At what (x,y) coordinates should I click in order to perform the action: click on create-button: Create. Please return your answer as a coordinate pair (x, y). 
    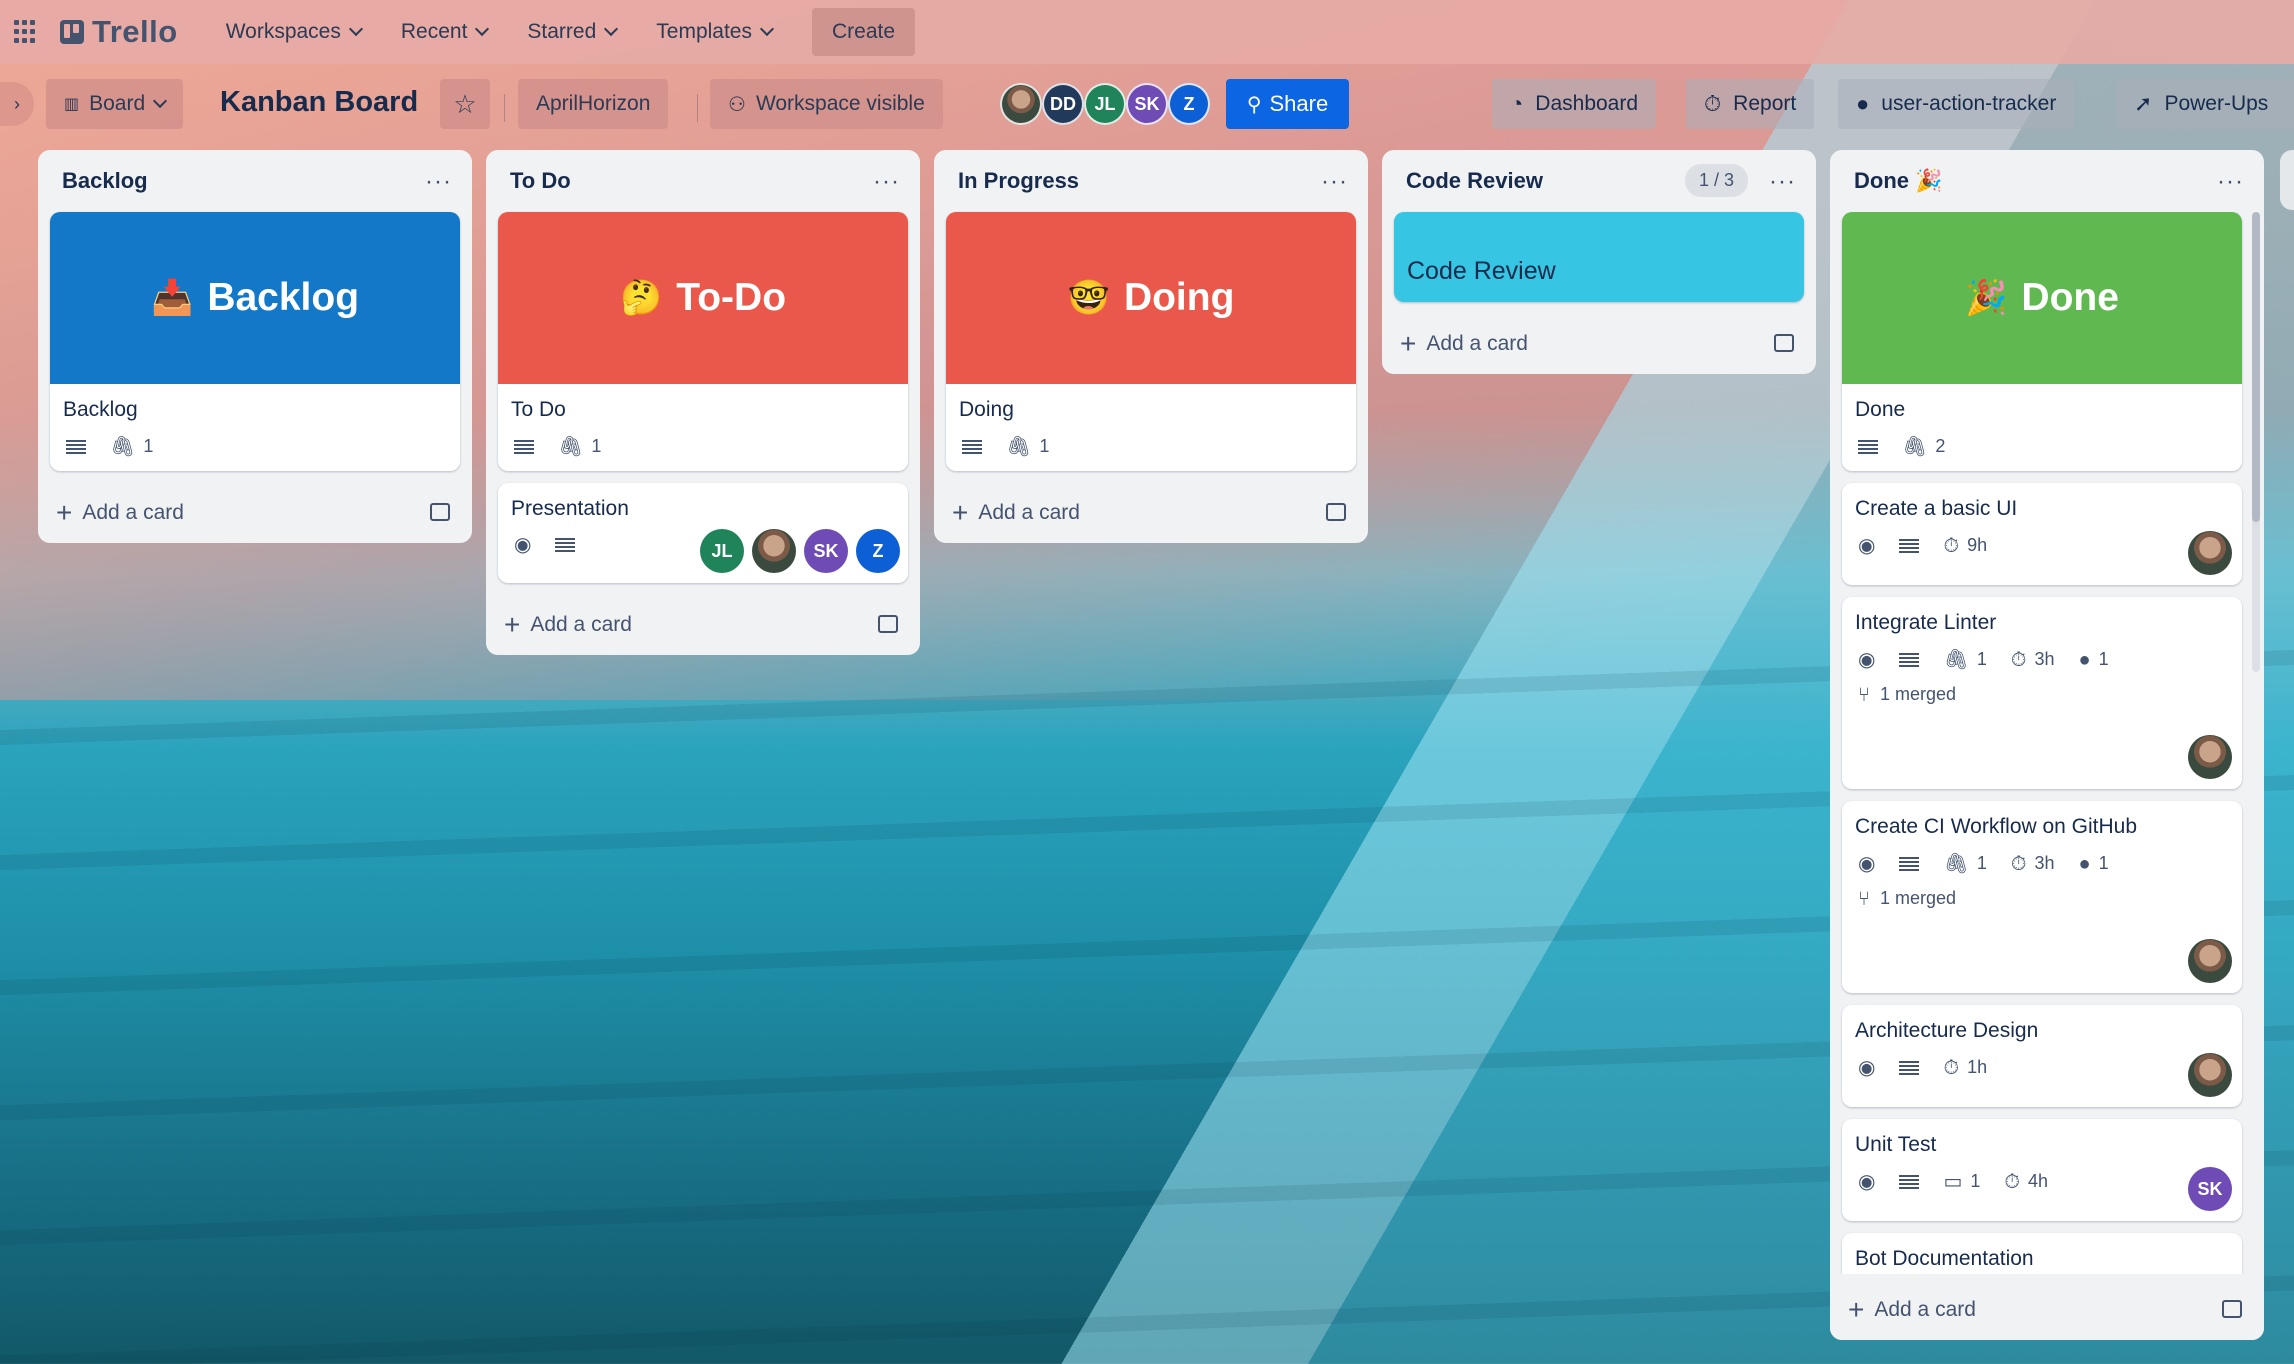
    Looking at the image, I should click on (864, 32).